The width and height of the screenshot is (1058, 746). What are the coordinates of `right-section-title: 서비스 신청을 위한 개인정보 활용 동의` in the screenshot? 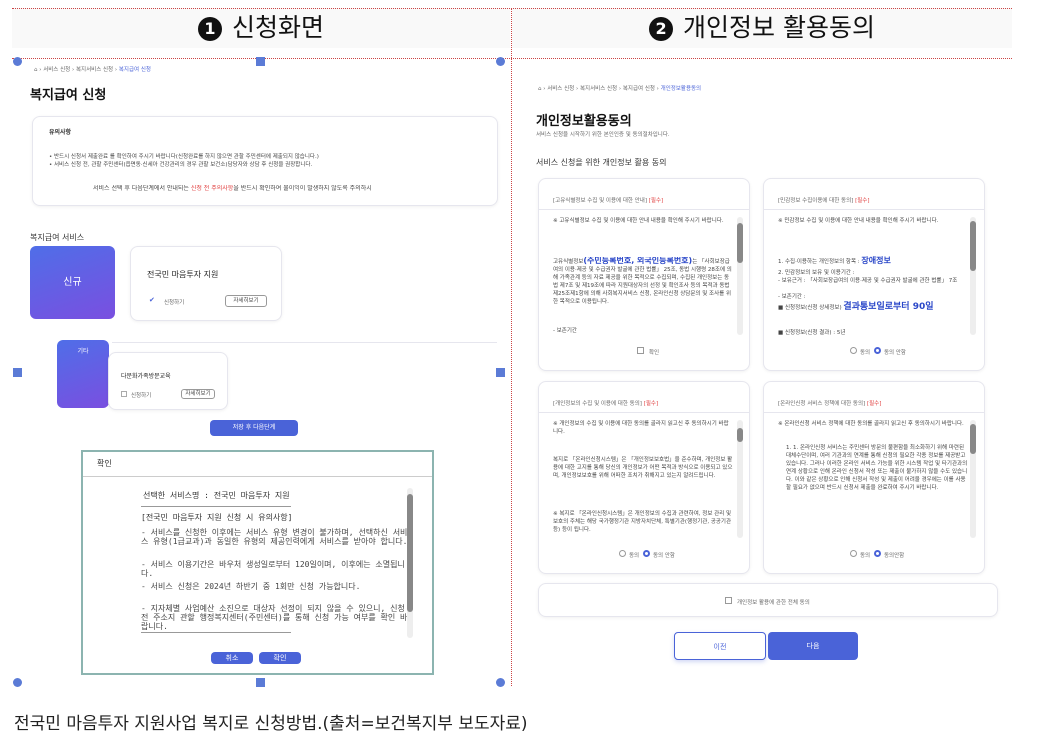 It's located at (601, 162).